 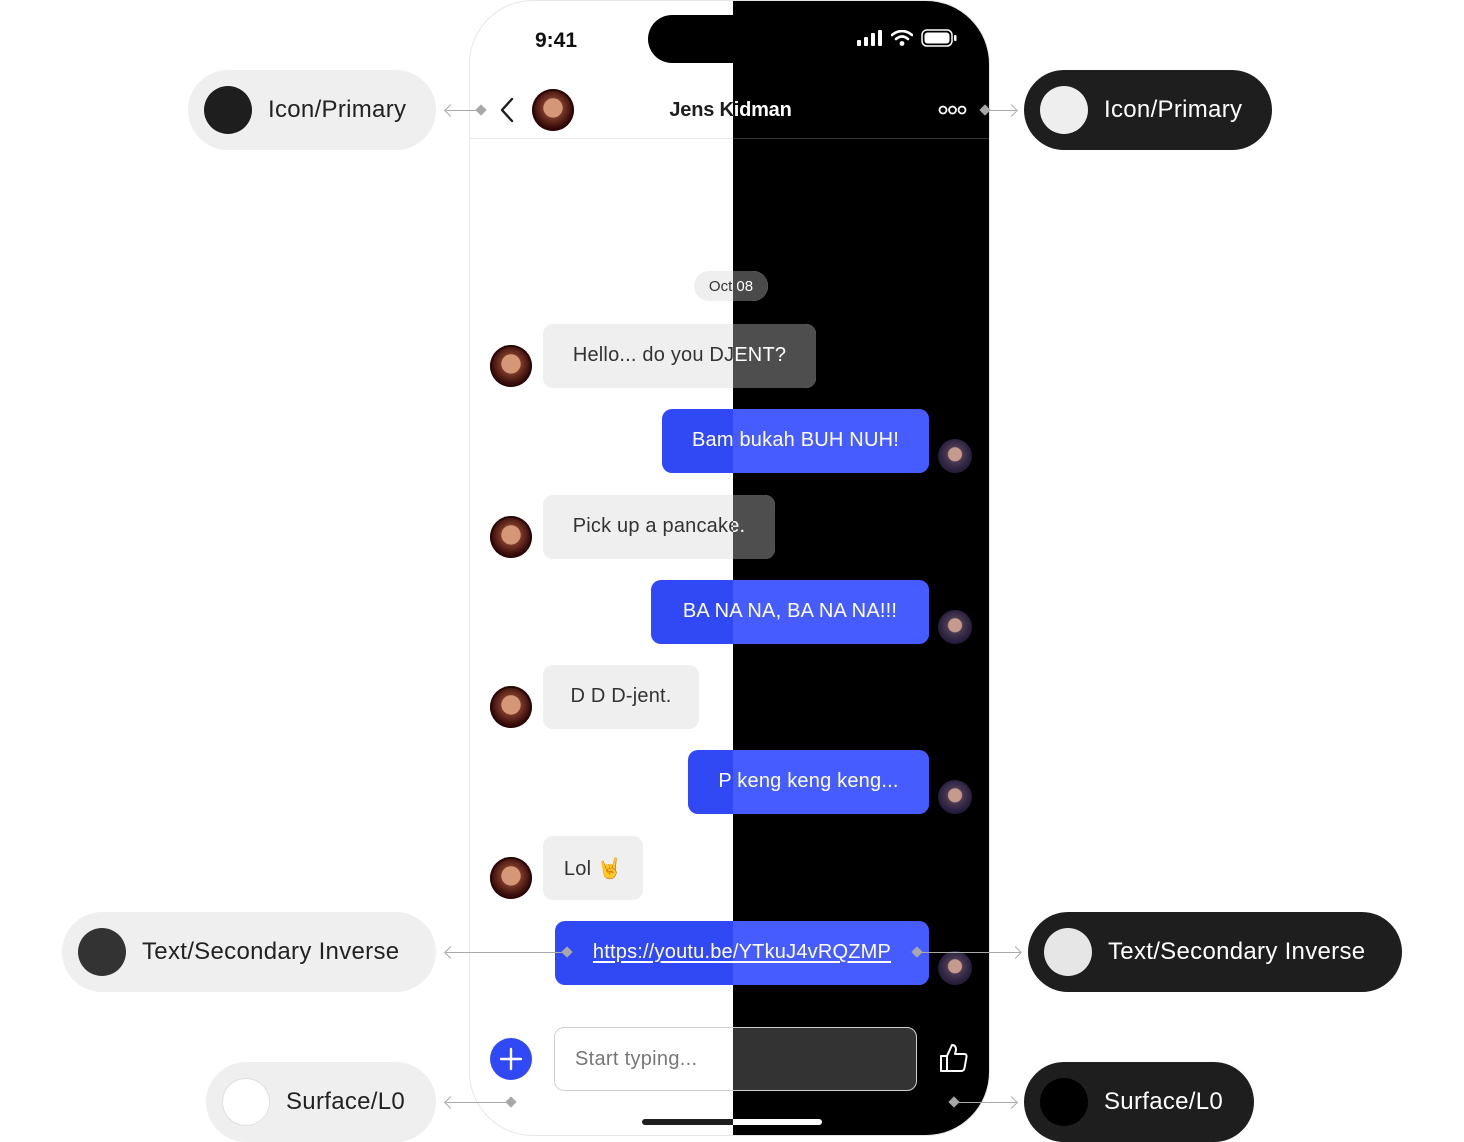 I want to click on message-bubble-incoming: Lol 🤘, so click(x=593, y=868).